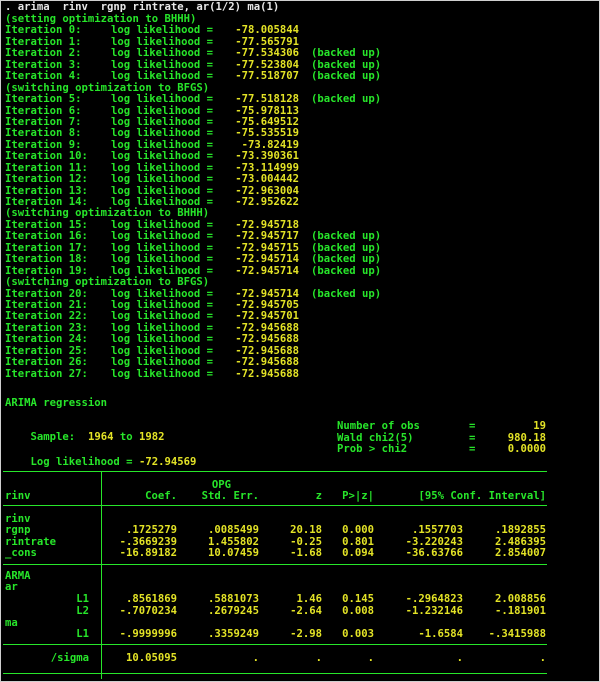 The height and width of the screenshot is (682, 600). Describe the element at coordinates (370, 658) in the screenshot. I see `cell-p: .` at that location.